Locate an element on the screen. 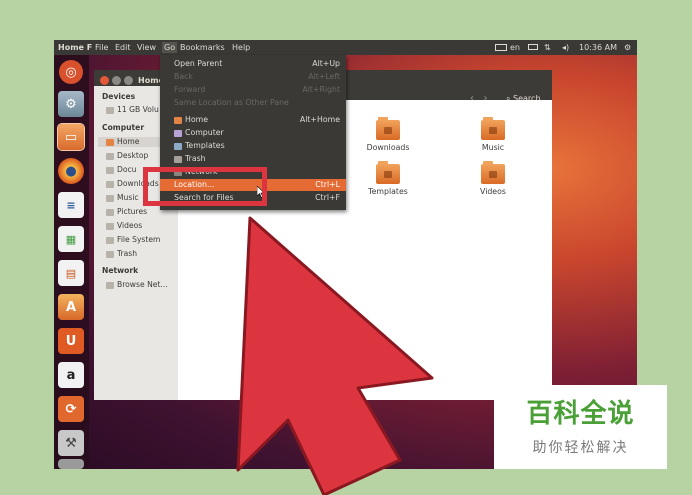 The height and width of the screenshot is (495, 692). file-system-icon is located at coordinates (110, 240).